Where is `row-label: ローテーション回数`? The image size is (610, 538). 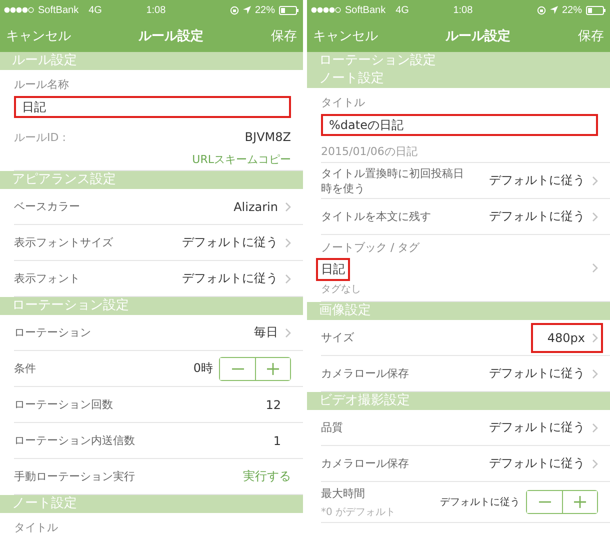 row-label: ローテーション回数 is located at coordinates (63, 404).